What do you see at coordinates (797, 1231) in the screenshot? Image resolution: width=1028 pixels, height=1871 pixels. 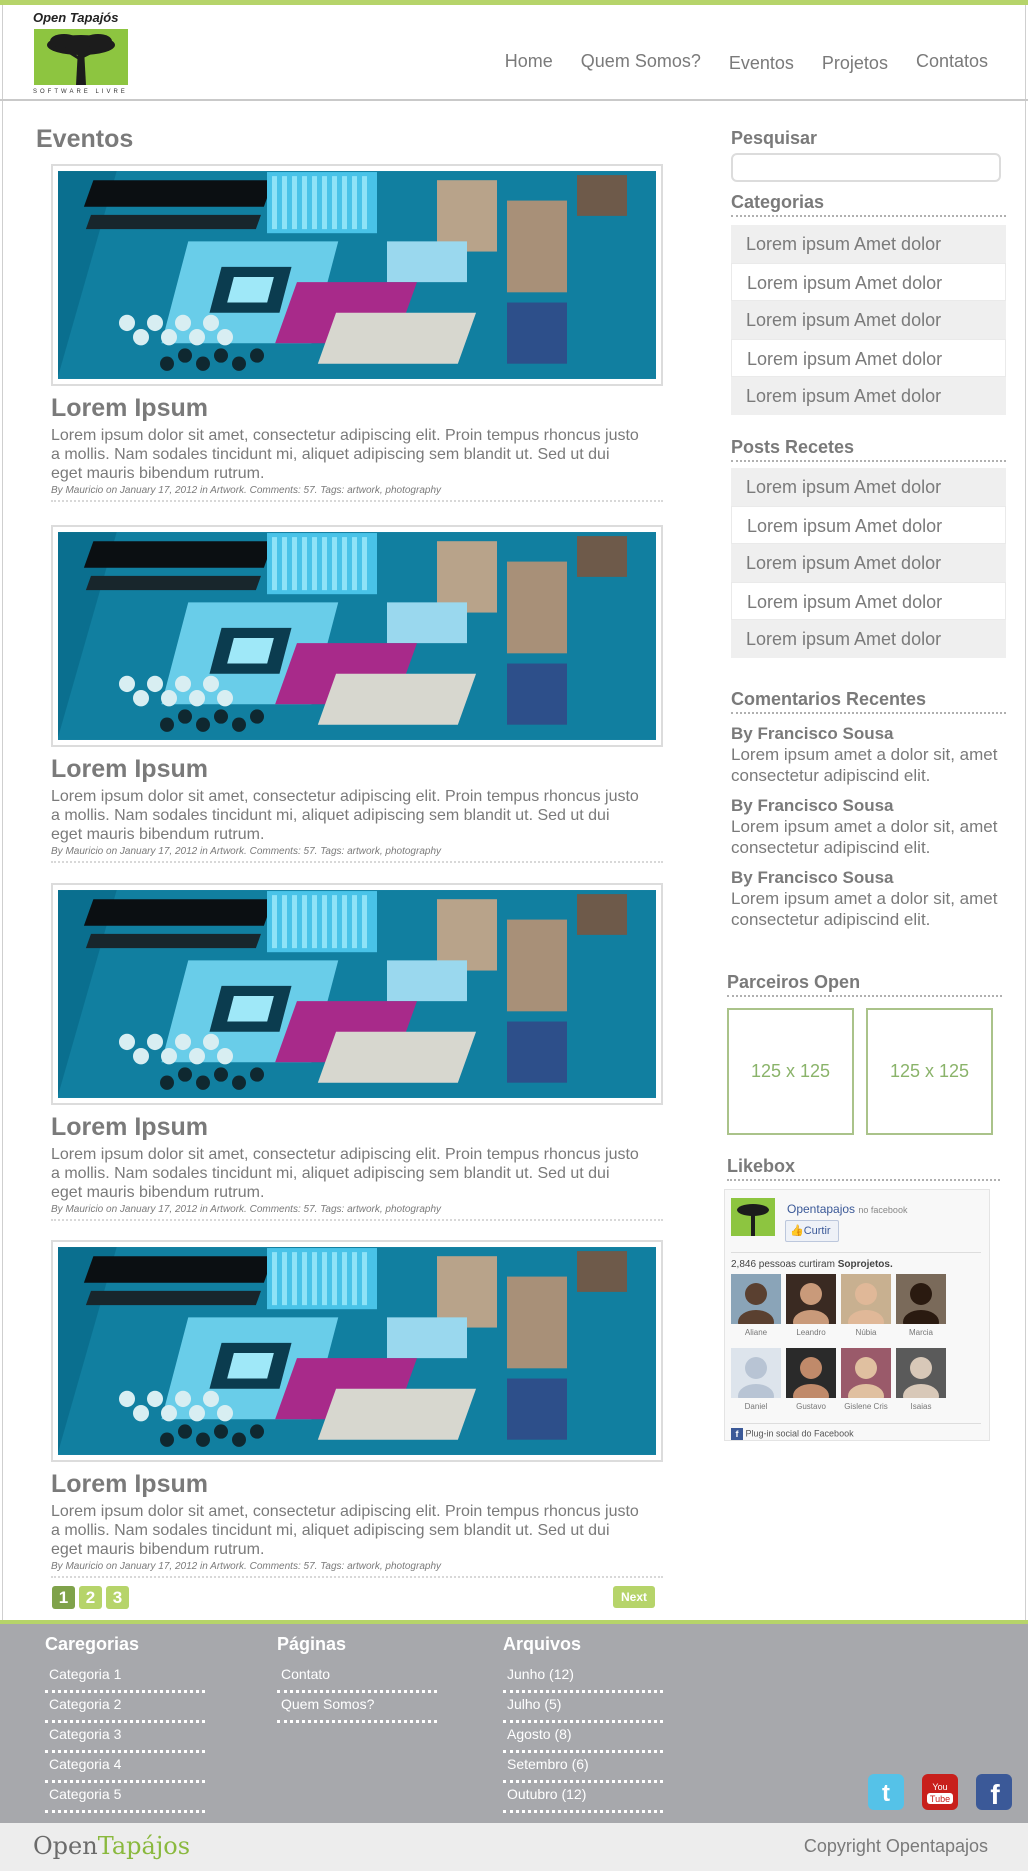 I see `thumbs-up-icon: 👍` at bounding box center [797, 1231].